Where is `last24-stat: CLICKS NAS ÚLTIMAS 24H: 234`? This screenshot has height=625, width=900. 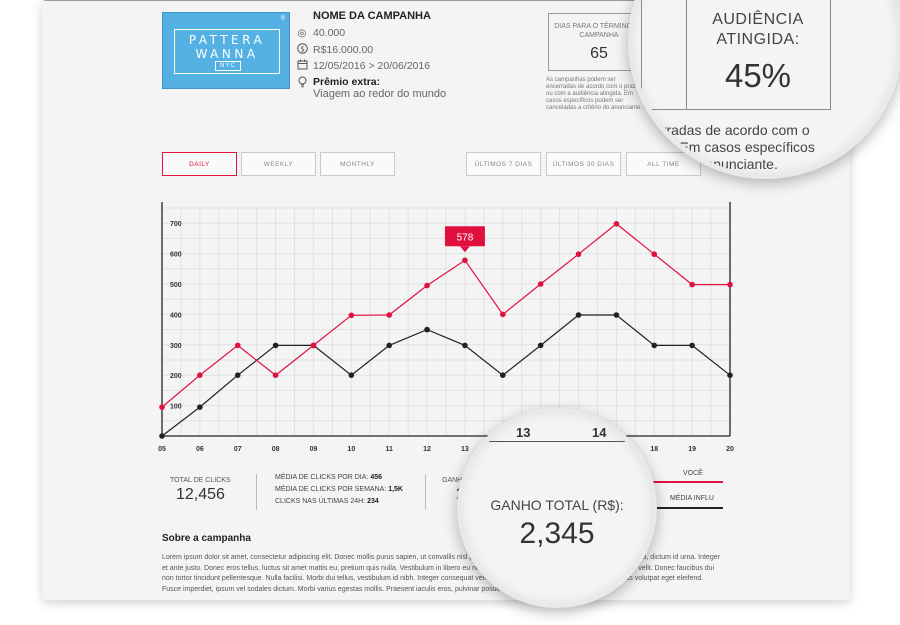
last24-stat: CLICKS NAS ÚLTIMAS 24H: 234 is located at coordinates (327, 501).